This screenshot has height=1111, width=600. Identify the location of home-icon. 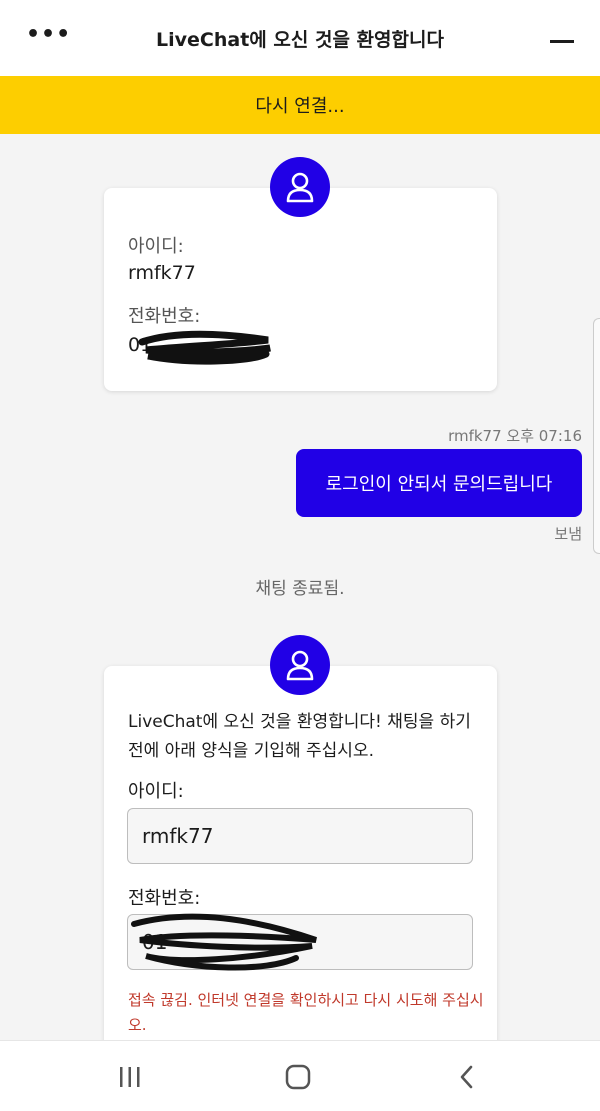
(298, 1077).